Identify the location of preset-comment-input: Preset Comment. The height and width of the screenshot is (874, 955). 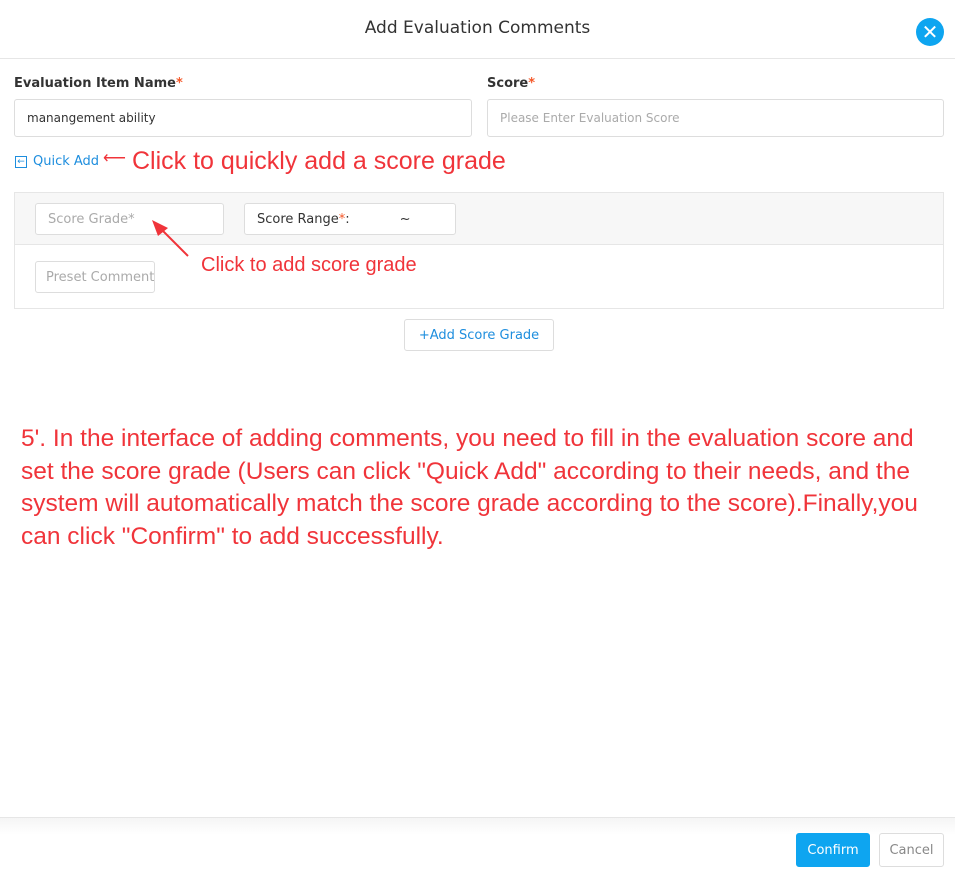
(95, 277).